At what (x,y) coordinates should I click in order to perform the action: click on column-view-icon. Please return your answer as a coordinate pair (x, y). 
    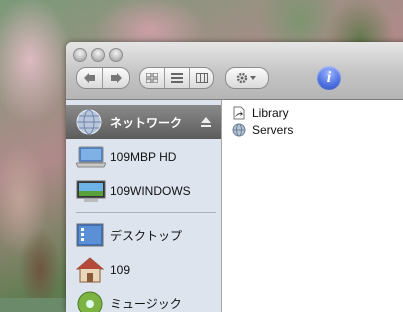
    Looking at the image, I should click on (201, 78).